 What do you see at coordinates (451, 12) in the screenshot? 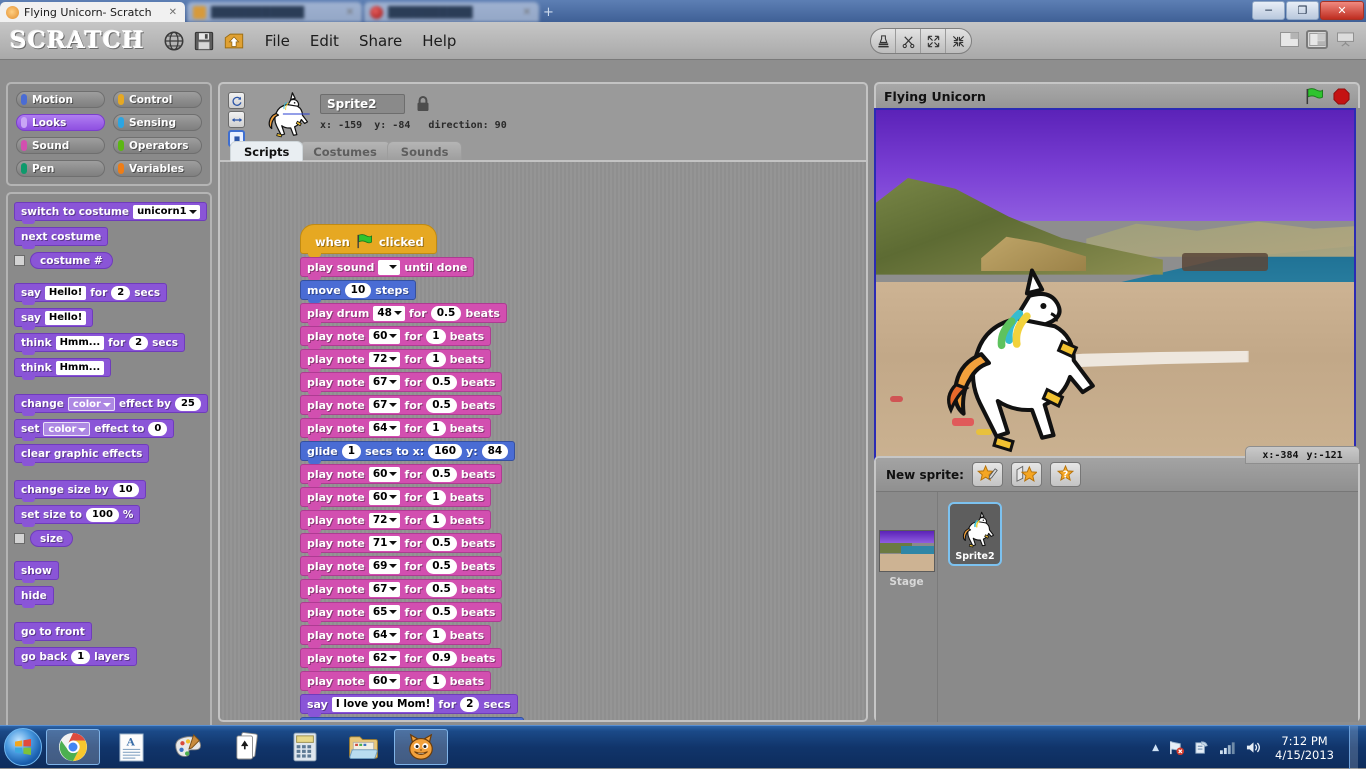
I see `browser-tab-3: ██████████ ✕` at bounding box center [451, 12].